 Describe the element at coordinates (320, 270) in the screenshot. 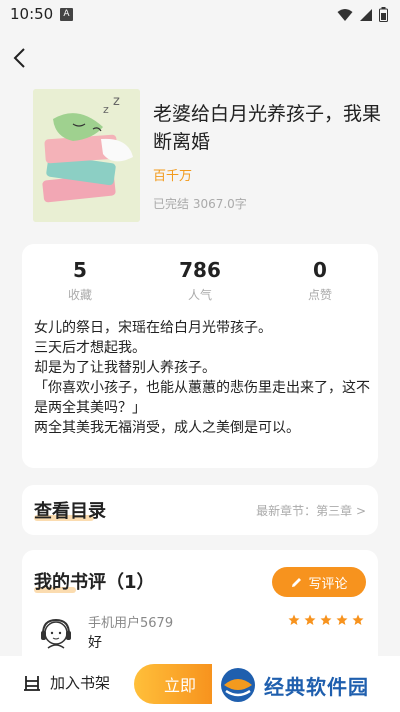

I see `stat-value: 0` at that location.